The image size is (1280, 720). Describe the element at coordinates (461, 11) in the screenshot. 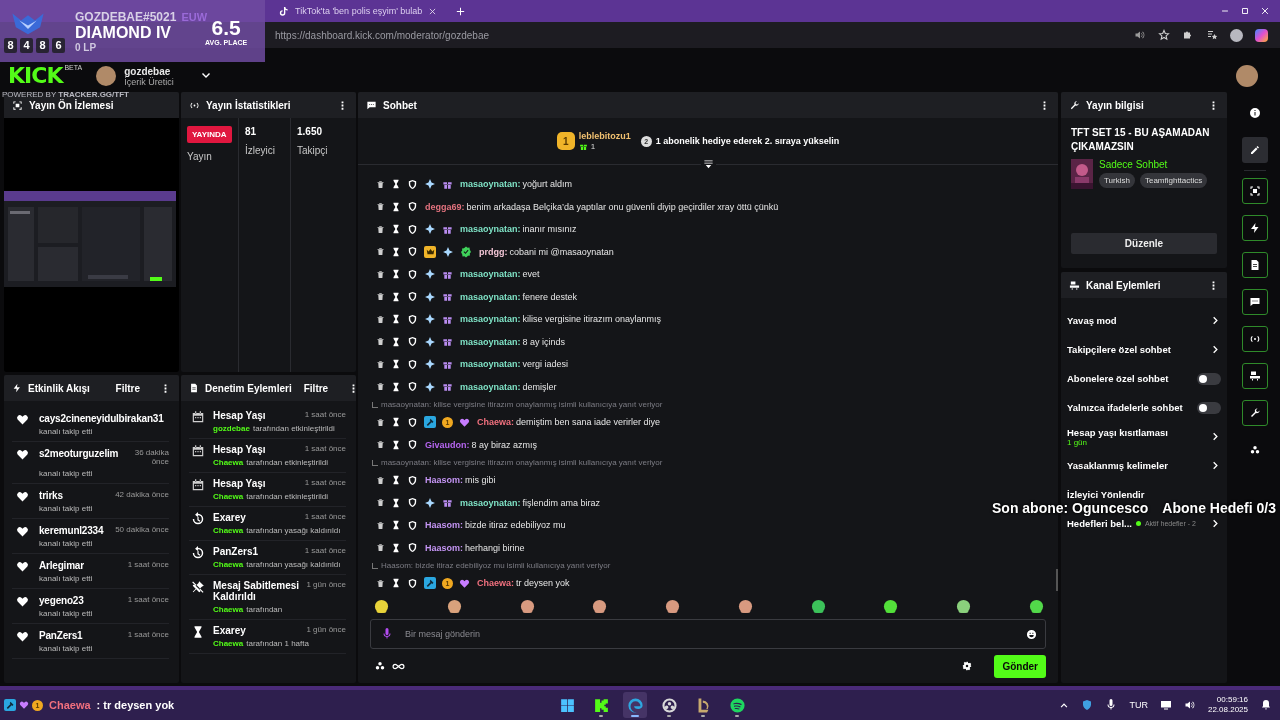

I see `new-tab-icon` at that location.